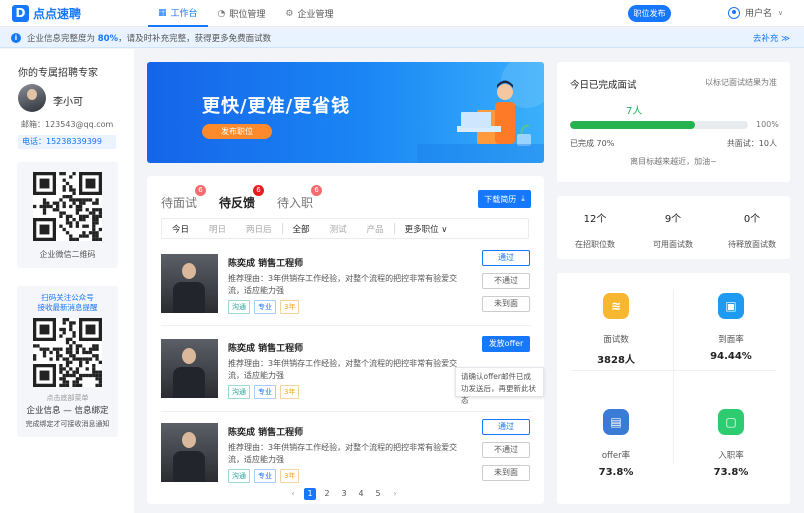  Describe the element at coordinates (616, 443) in the screenshot. I see `kpi-offer-rate: ▤ offer率 73.8%` at that location.